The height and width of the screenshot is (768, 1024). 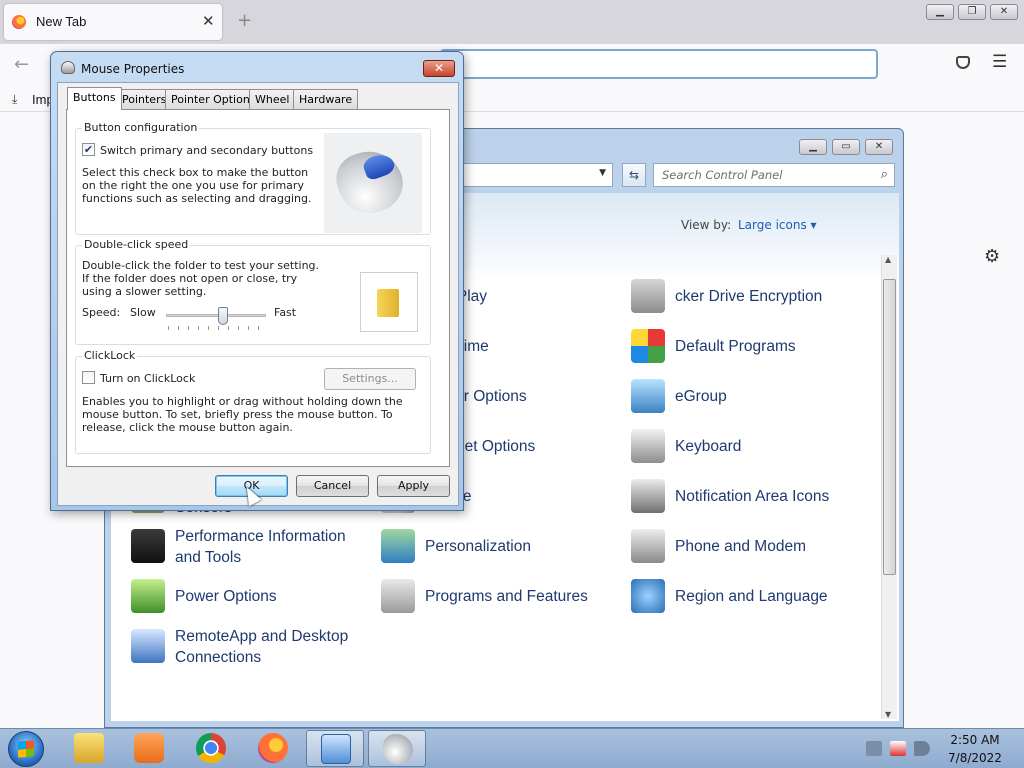 I want to click on dialog-close-button: ✕, so click(x=439, y=68).